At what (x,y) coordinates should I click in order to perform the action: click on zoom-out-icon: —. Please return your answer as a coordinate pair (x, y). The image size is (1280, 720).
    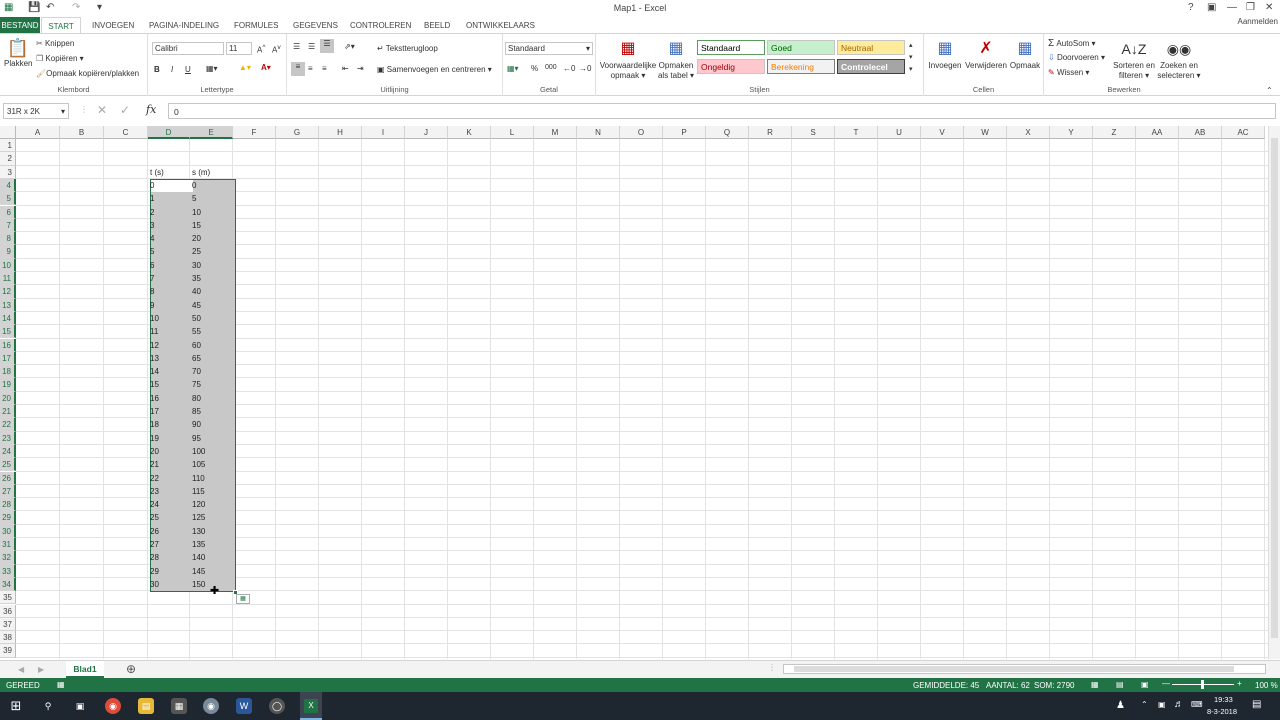
    Looking at the image, I should click on (1166, 683).